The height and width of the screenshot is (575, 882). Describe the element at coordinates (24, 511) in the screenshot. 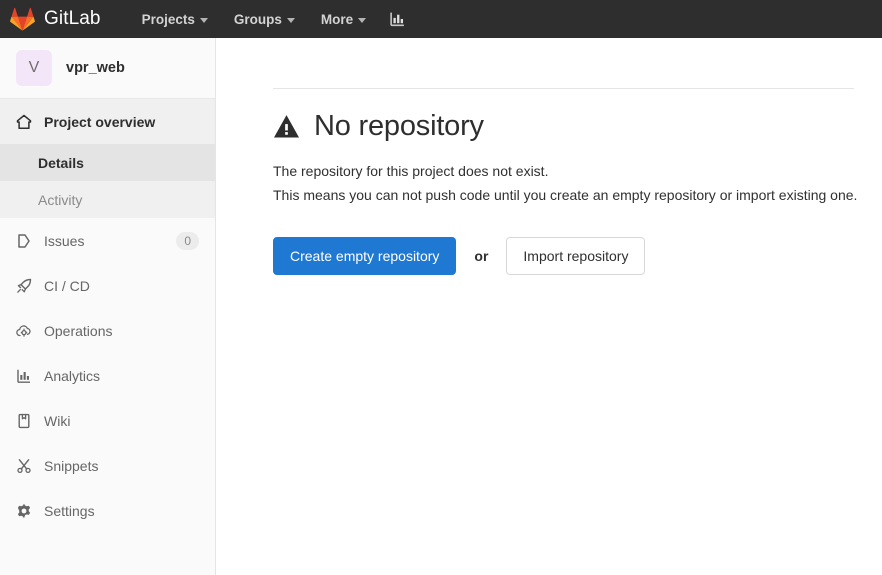

I see `gear-icon` at that location.